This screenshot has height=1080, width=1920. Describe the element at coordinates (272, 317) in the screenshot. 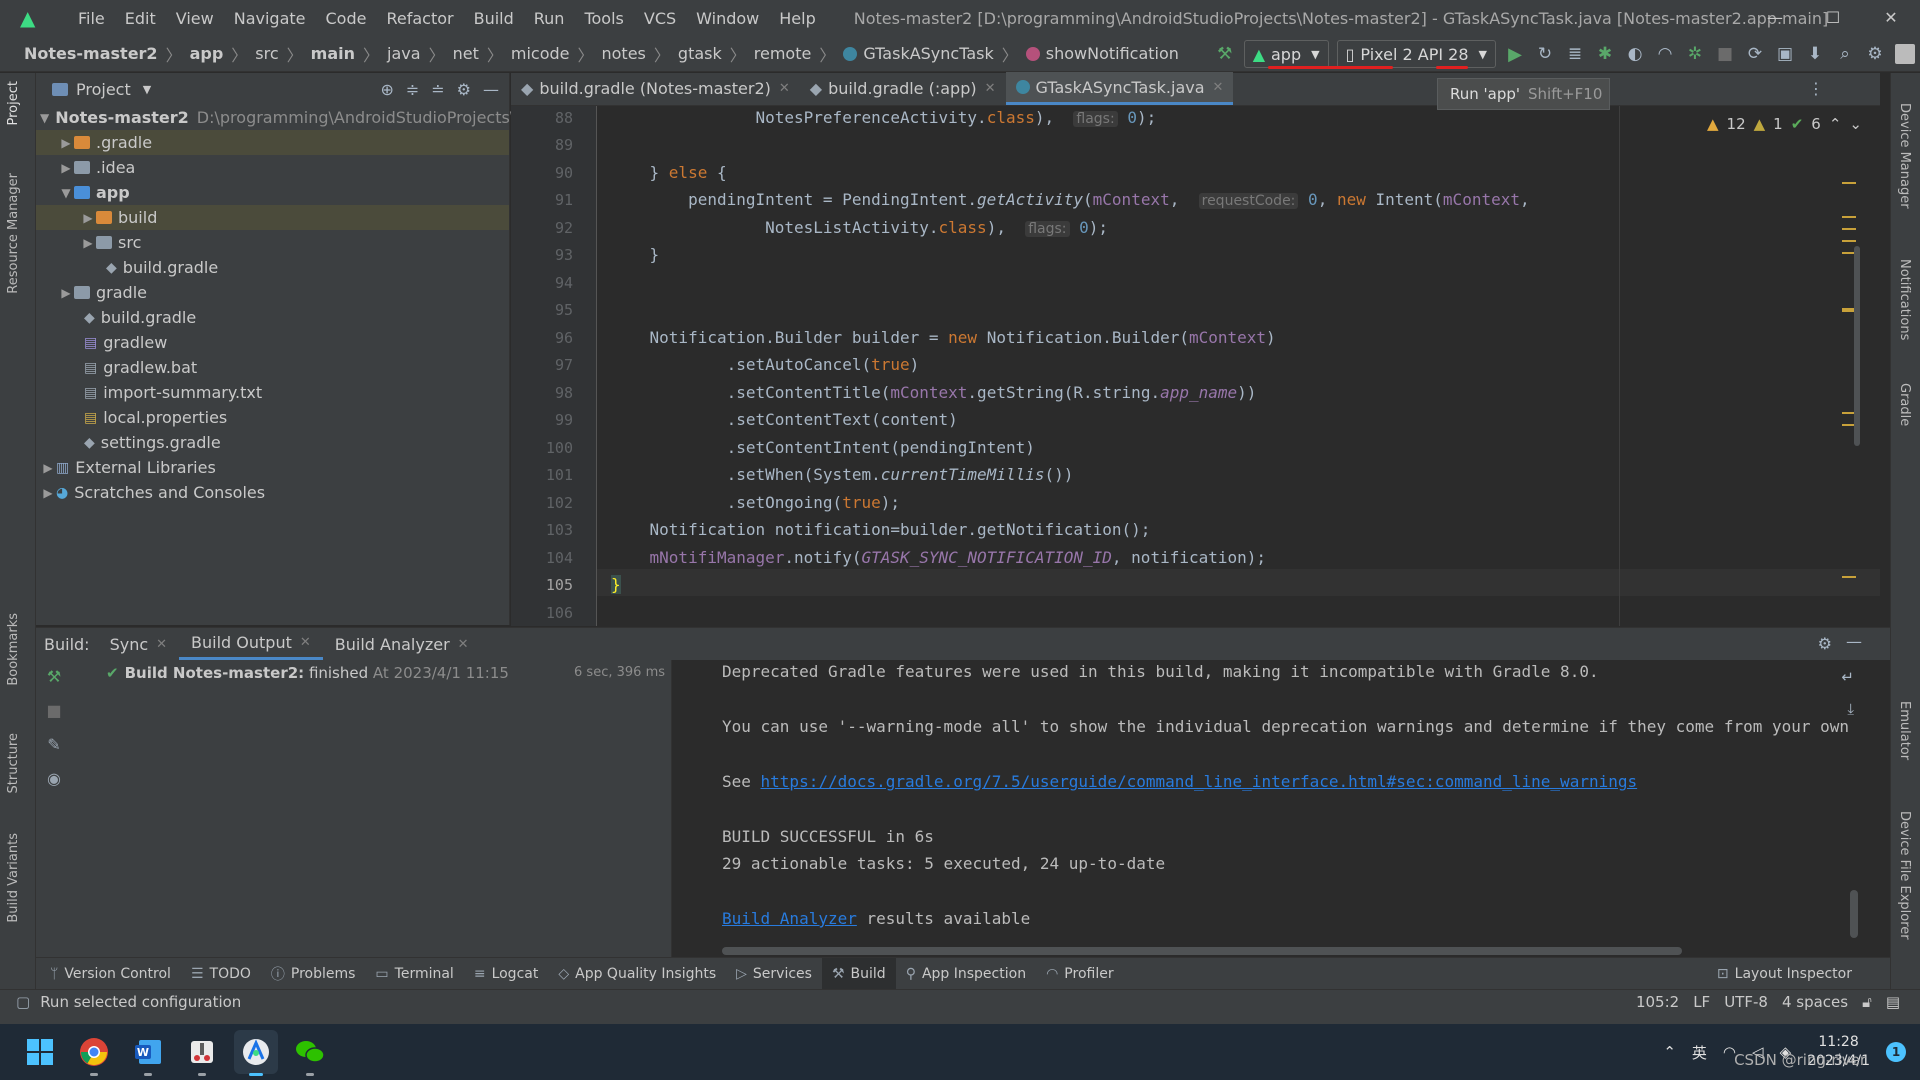

I see `tree-item-build-gradle: ◆ build.gradle` at that location.